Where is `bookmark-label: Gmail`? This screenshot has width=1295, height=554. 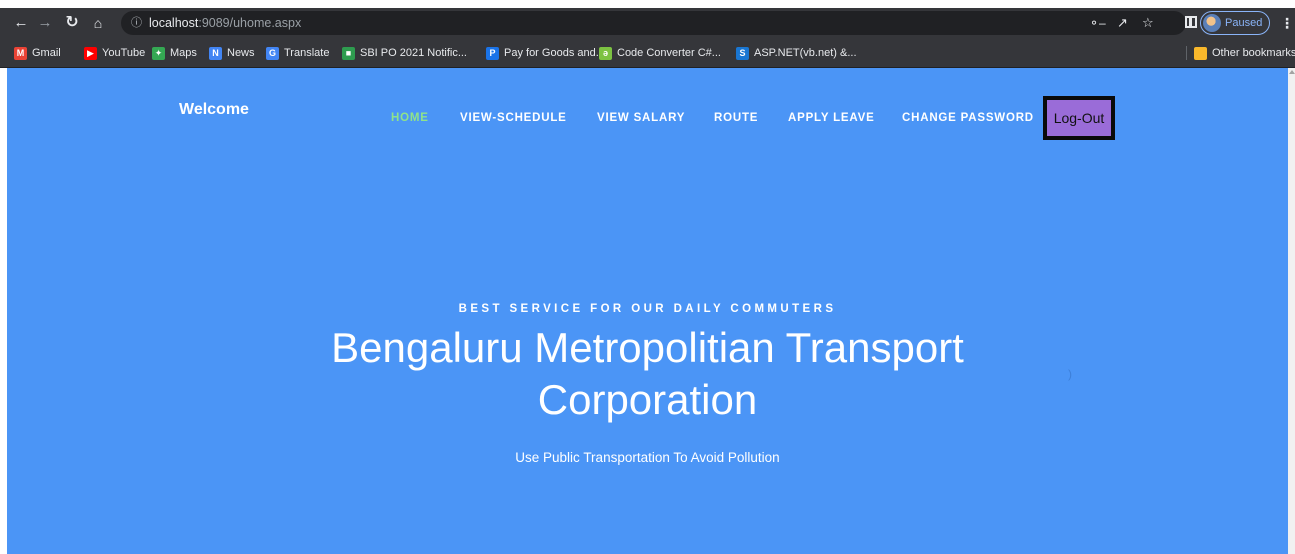 bookmark-label: Gmail is located at coordinates (46, 53).